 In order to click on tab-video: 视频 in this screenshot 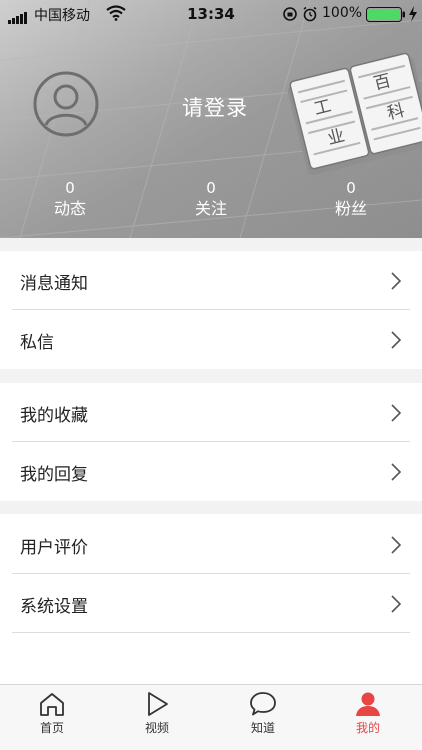, I will do `click(157, 713)`.